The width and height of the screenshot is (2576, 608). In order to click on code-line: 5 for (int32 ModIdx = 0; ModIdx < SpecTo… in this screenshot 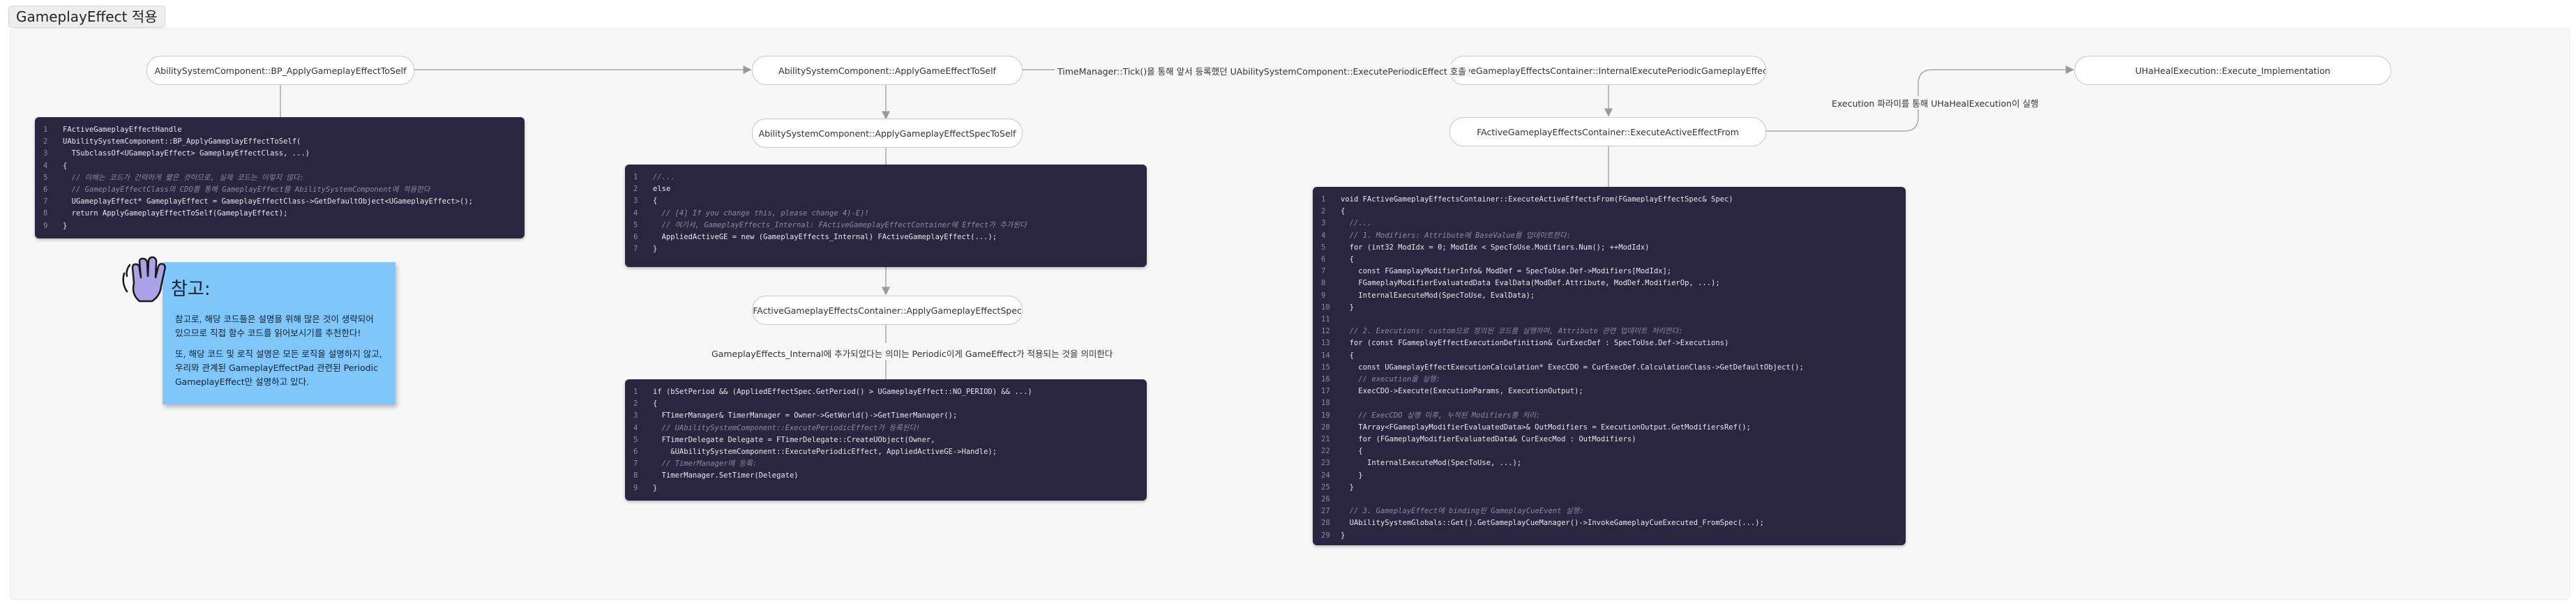, I will do `click(1609, 248)`.